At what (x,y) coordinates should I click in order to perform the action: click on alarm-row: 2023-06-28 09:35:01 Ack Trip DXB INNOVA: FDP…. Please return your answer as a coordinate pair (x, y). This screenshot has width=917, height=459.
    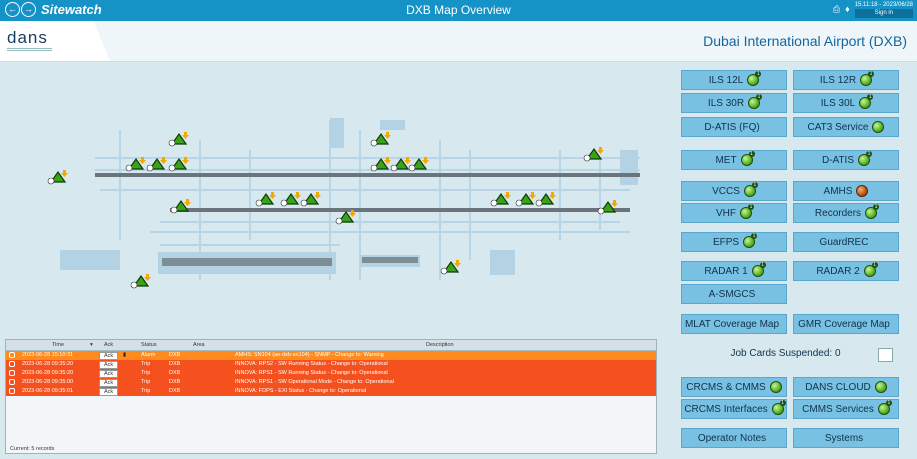
    Looking at the image, I should click on (331, 391).